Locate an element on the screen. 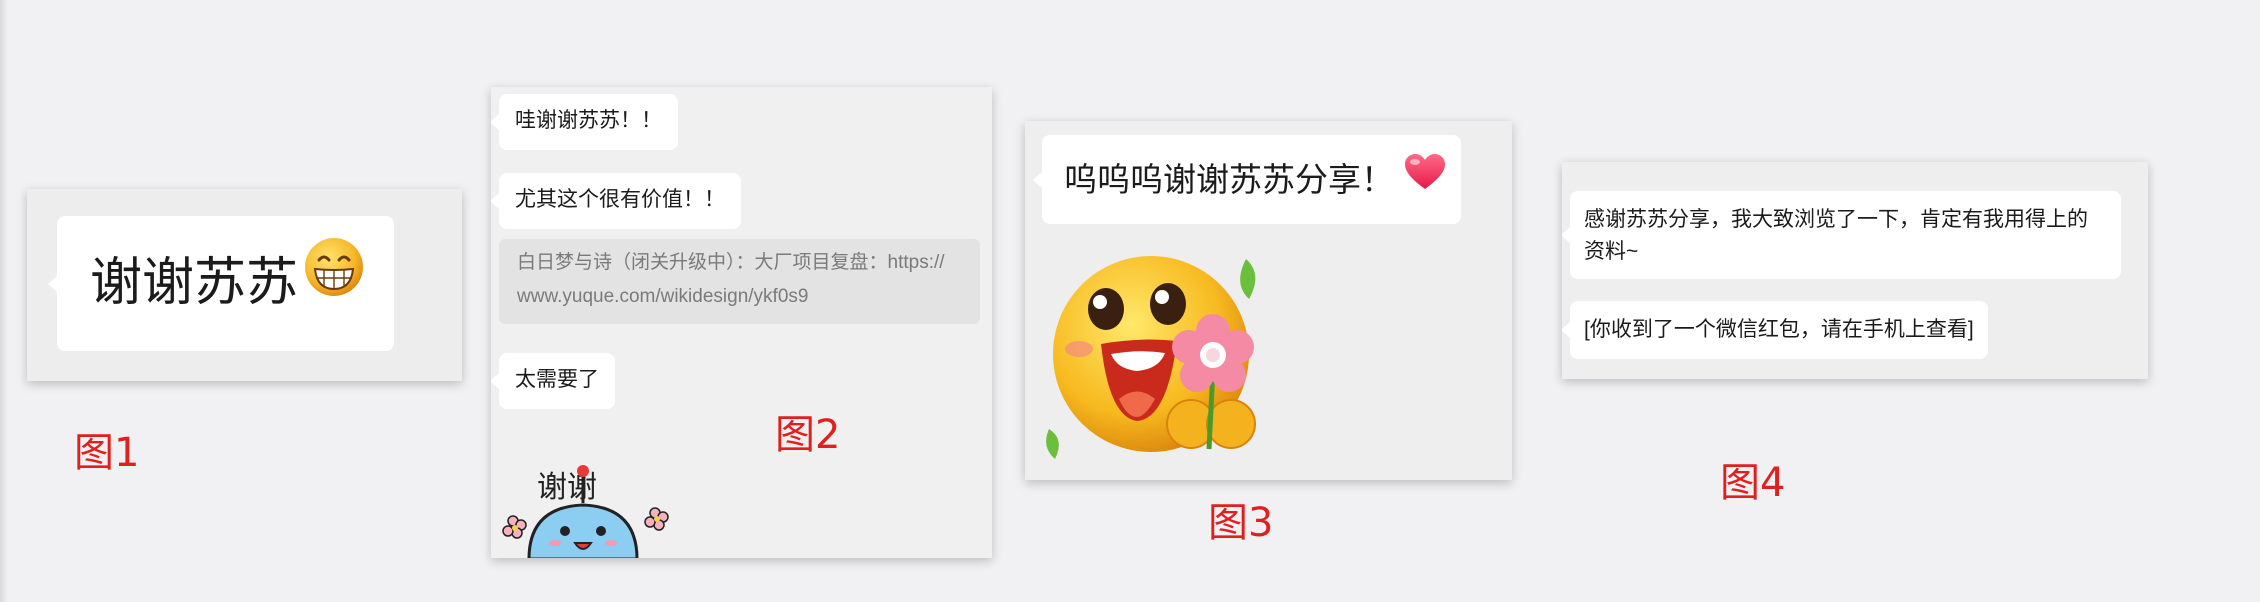 The width and height of the screenshot is (2260, 602). grinning-face-emoji-icon is located at coordinates (334, 282).